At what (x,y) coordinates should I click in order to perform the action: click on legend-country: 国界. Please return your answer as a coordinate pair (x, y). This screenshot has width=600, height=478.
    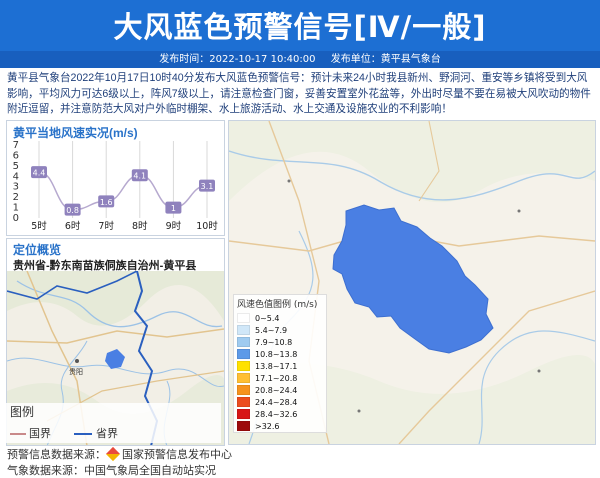
    Looking at the image, I should click on (30, 433).